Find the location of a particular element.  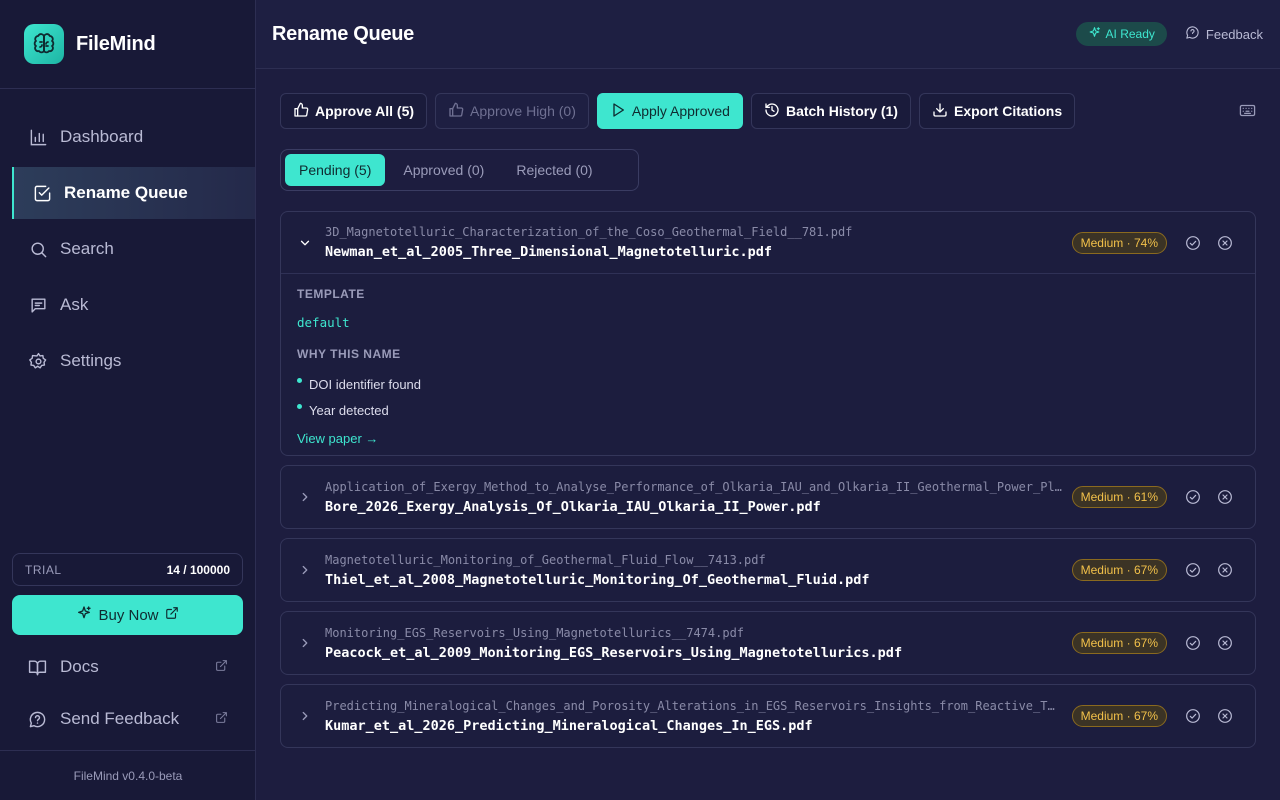

keyboard-shortcuts-icon is located at coordinates (1247, 113).